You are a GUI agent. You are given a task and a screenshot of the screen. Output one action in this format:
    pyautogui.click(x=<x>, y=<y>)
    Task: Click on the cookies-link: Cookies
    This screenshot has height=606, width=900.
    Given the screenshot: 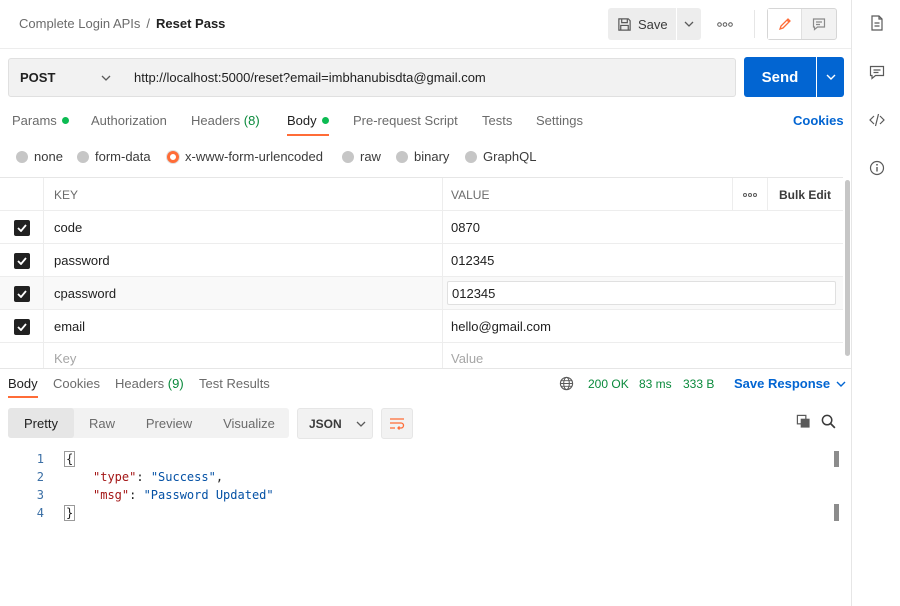 What is the action you would take?
    pyautogui.click(x=818, y=120)
    